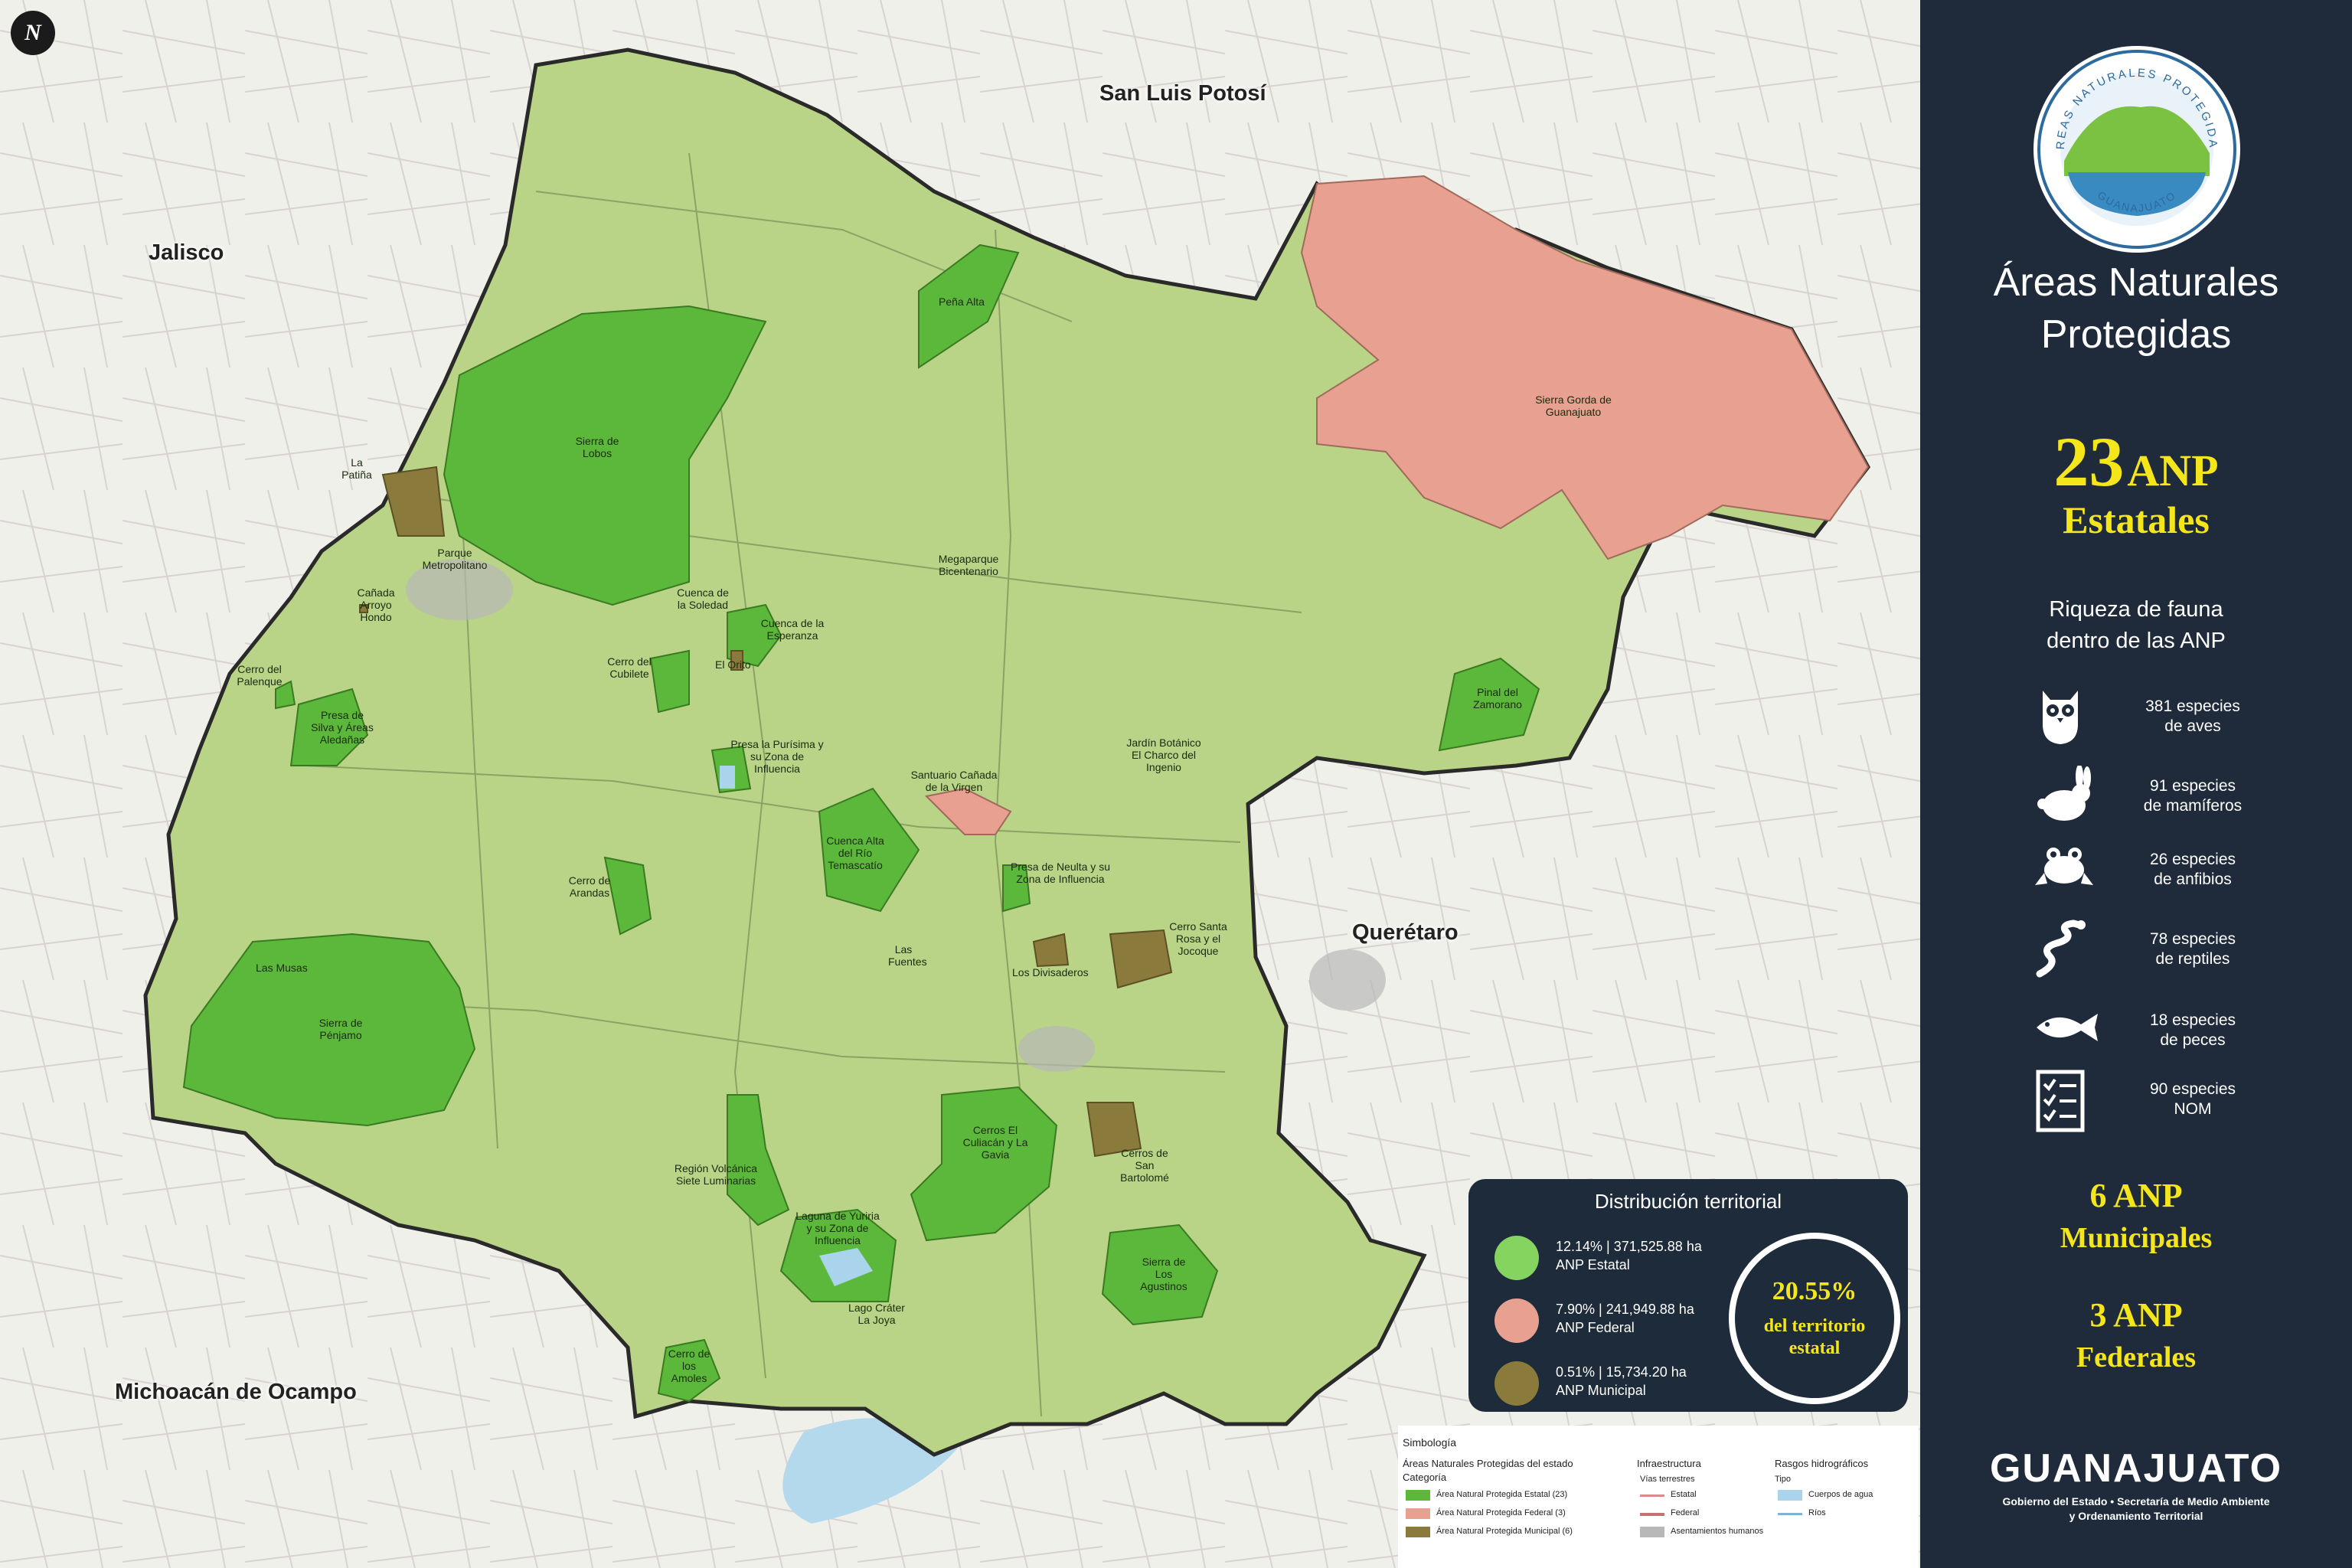  I want to click on total-ring: 20.55% del territorio estatal, so click(1814, 1318).